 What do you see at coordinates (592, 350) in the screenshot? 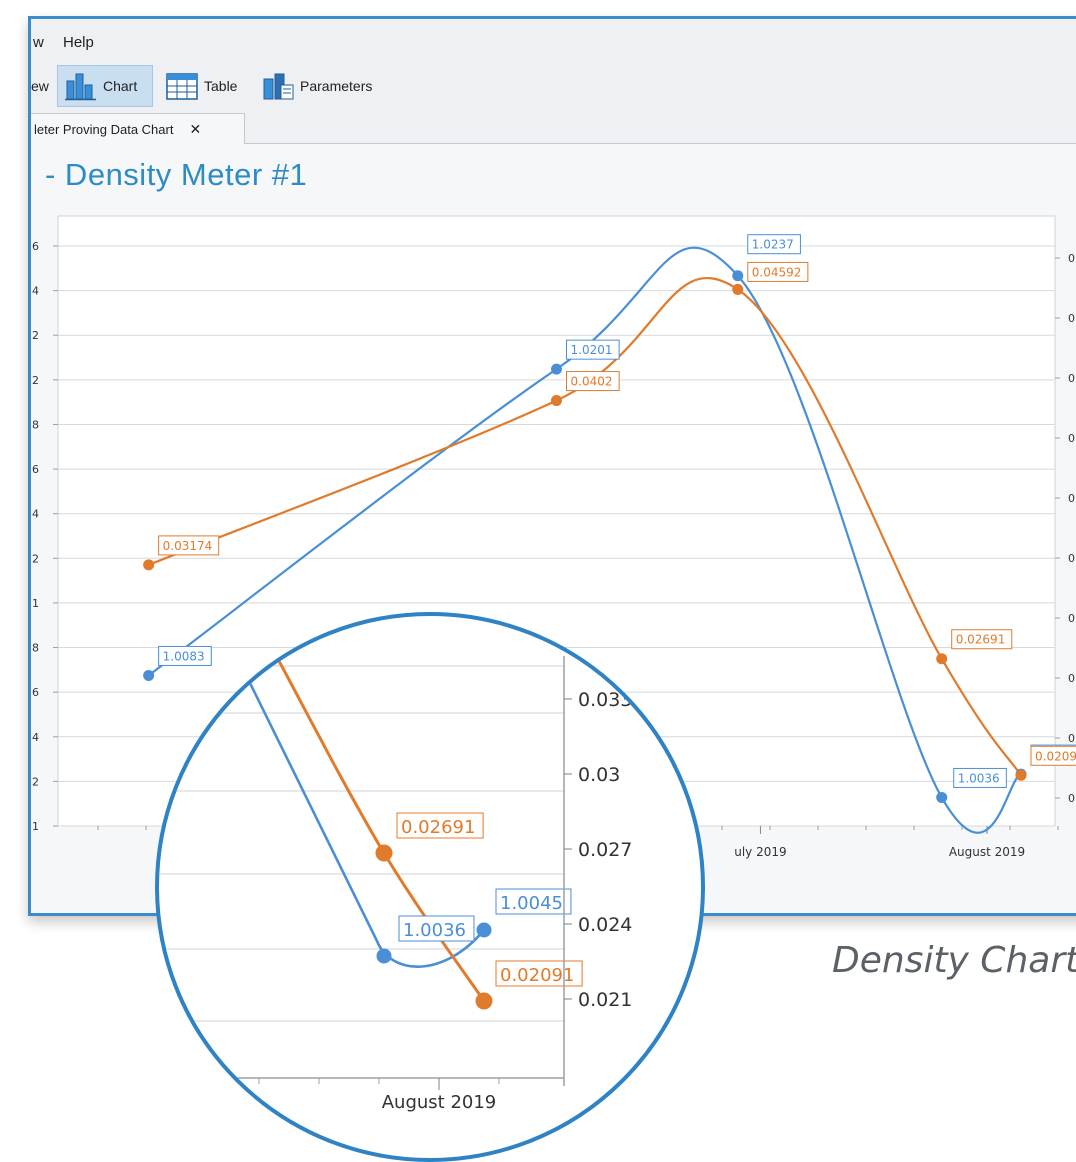
I see `data-label: 1.0201` at bounding box center [592, 350].